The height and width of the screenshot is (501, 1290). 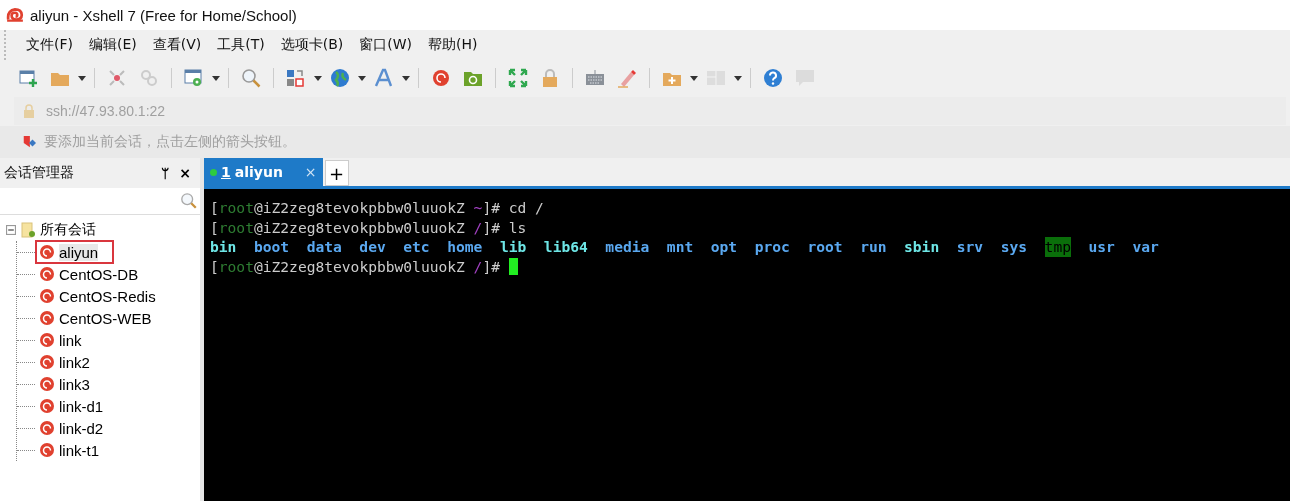 What do you see at coordinates (11, 230) in the screenshot?
I see `collapse-toggle` at bounding box center [11, 230].